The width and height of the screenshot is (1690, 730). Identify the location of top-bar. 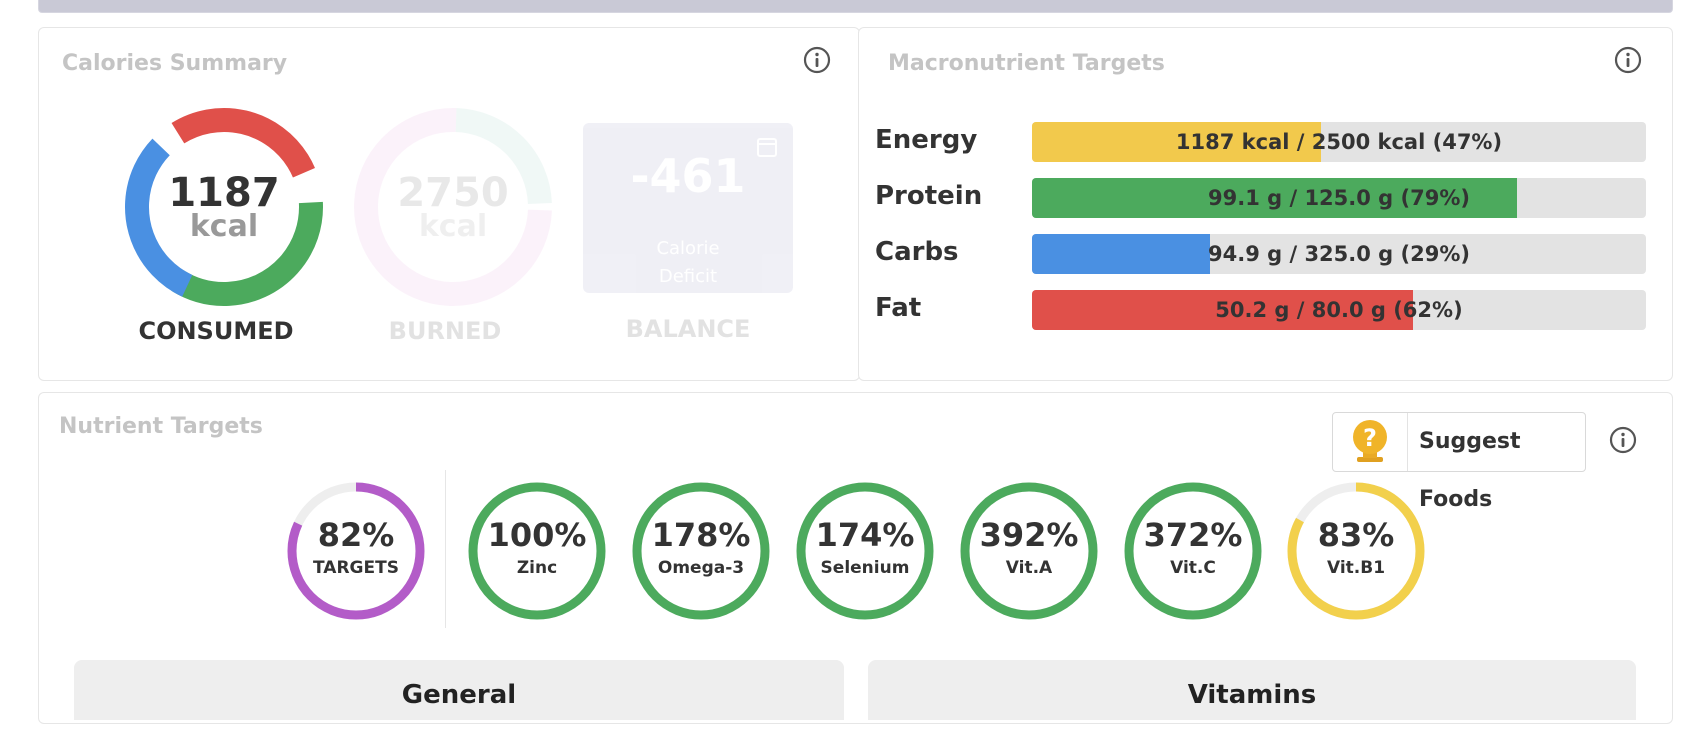
(855, 6).